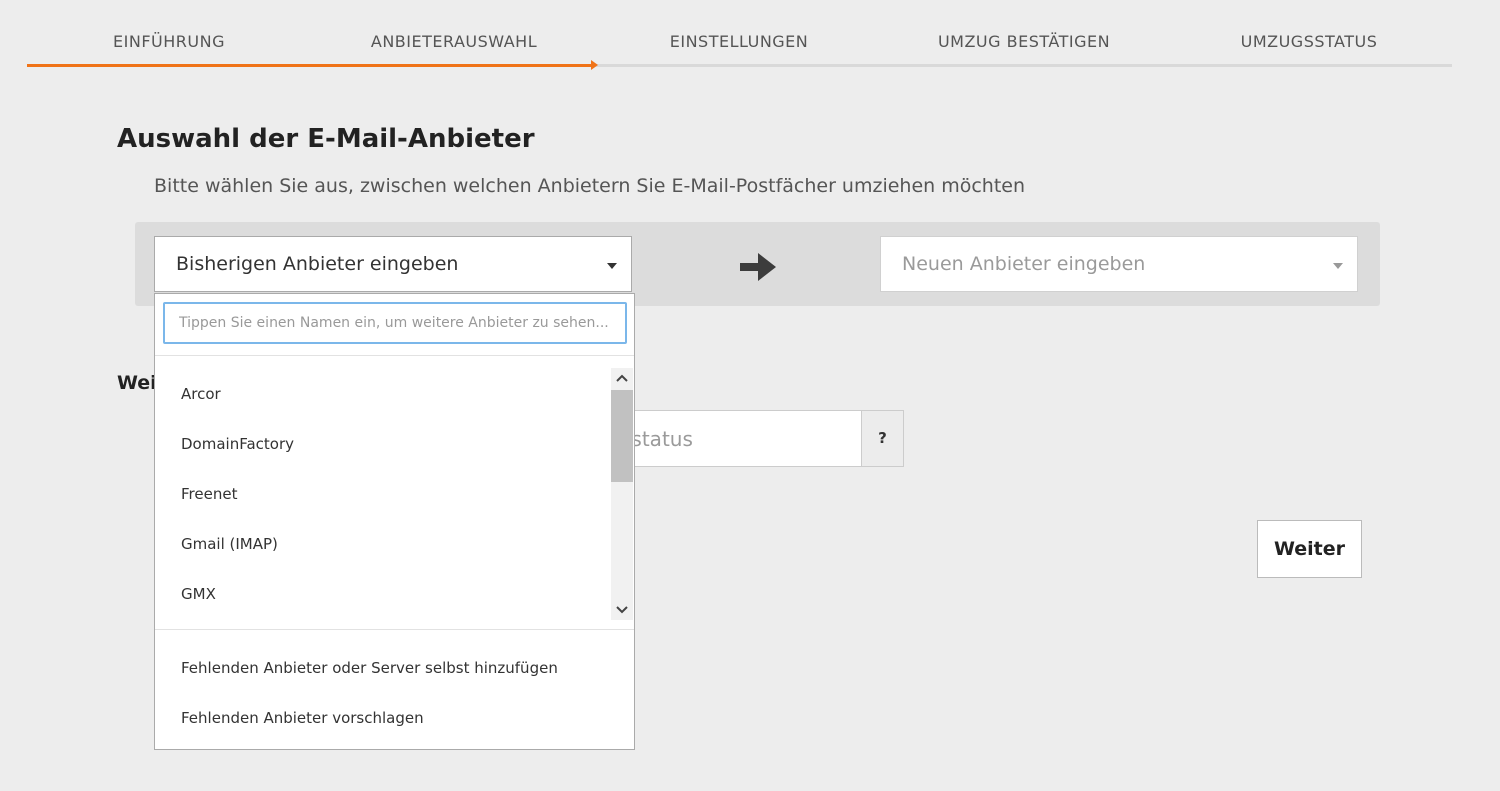  I want to click on provider-search-field, so click(395, 323).